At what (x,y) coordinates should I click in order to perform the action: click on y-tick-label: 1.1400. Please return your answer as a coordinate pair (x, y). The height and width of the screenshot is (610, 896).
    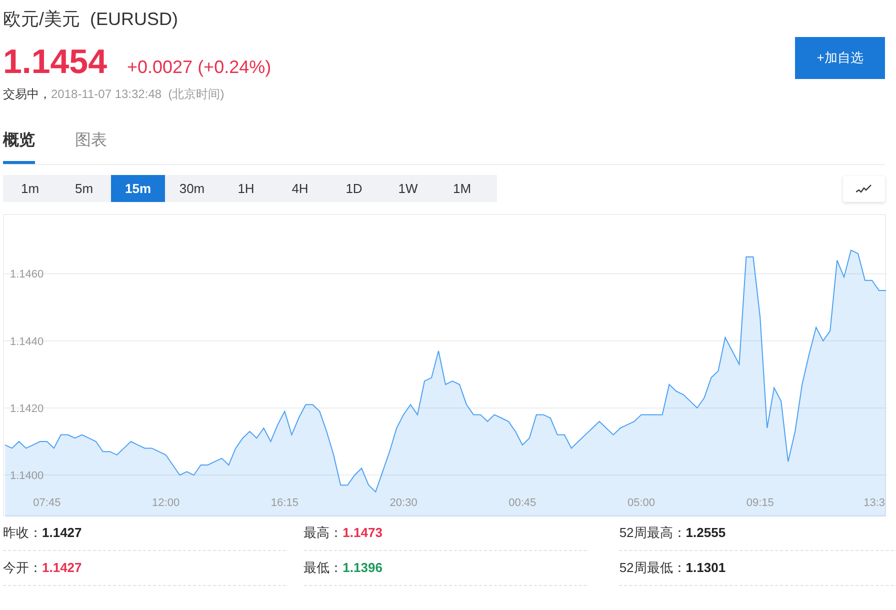
    Looking at the image, I should click on (27, 476).